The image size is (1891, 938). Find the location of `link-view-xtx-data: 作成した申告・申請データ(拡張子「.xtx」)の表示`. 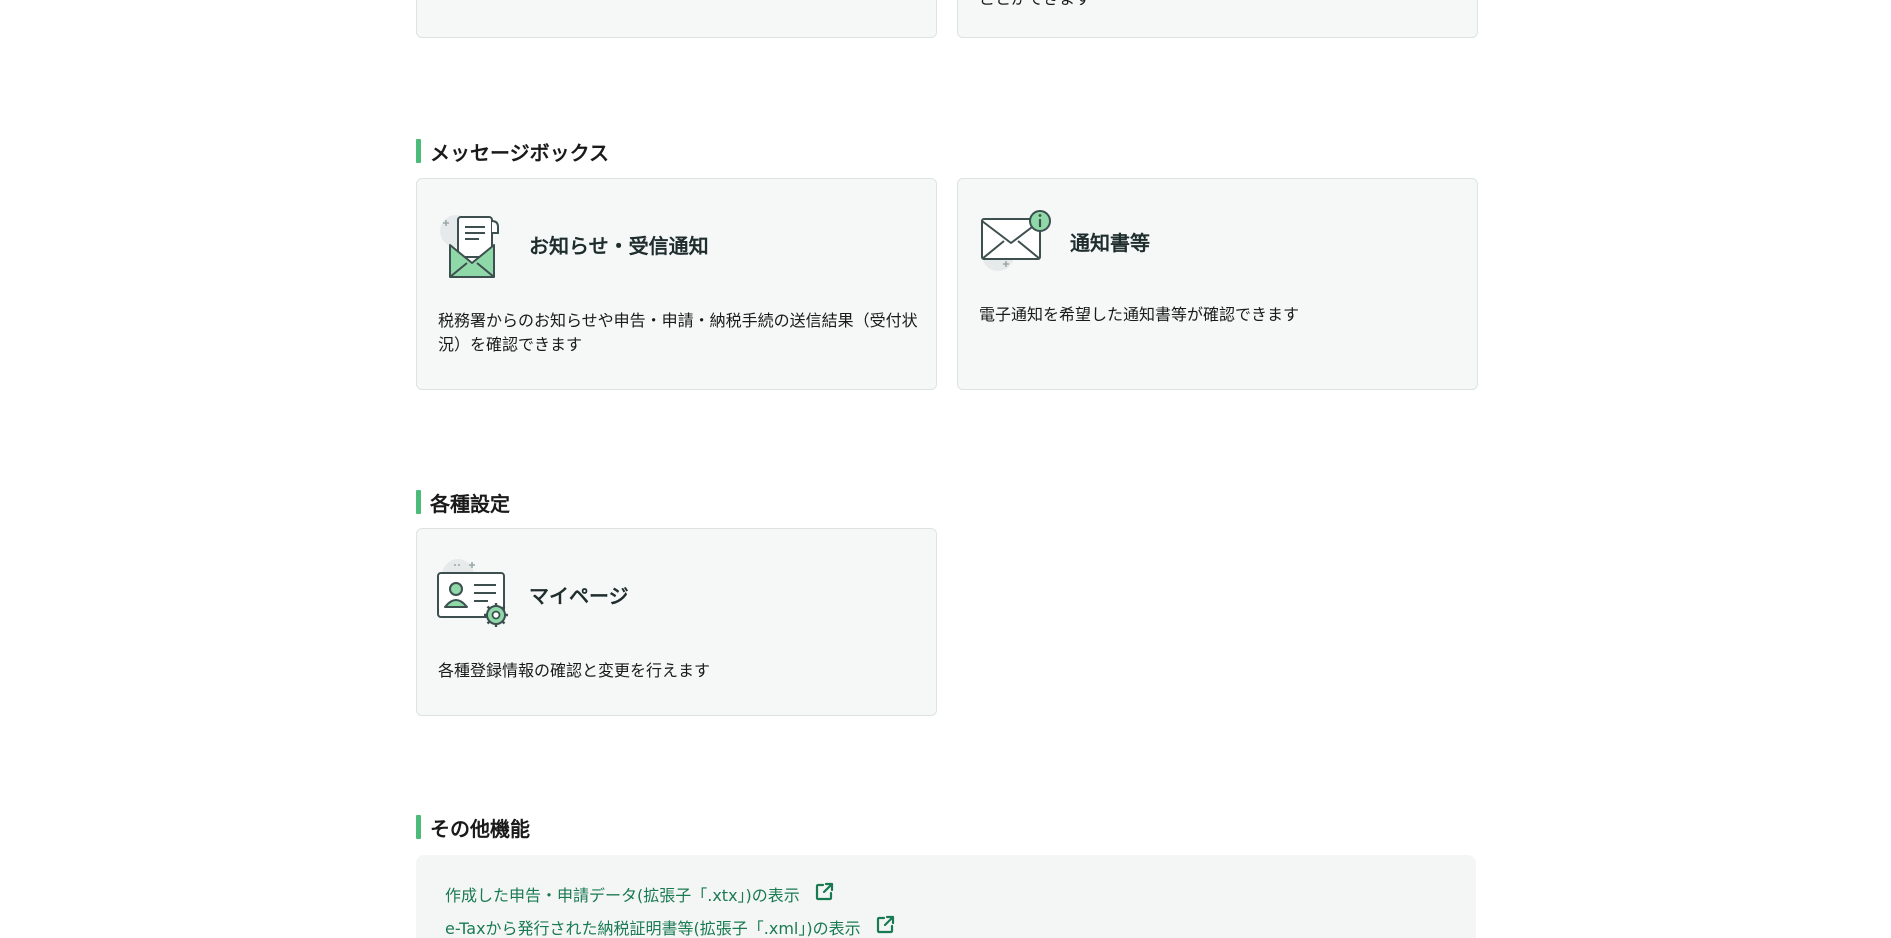

link-view-xtx-data: 作成した申告・申請データ(拡張子「.xtx」)の表示 is located at coordinates (639, 894).